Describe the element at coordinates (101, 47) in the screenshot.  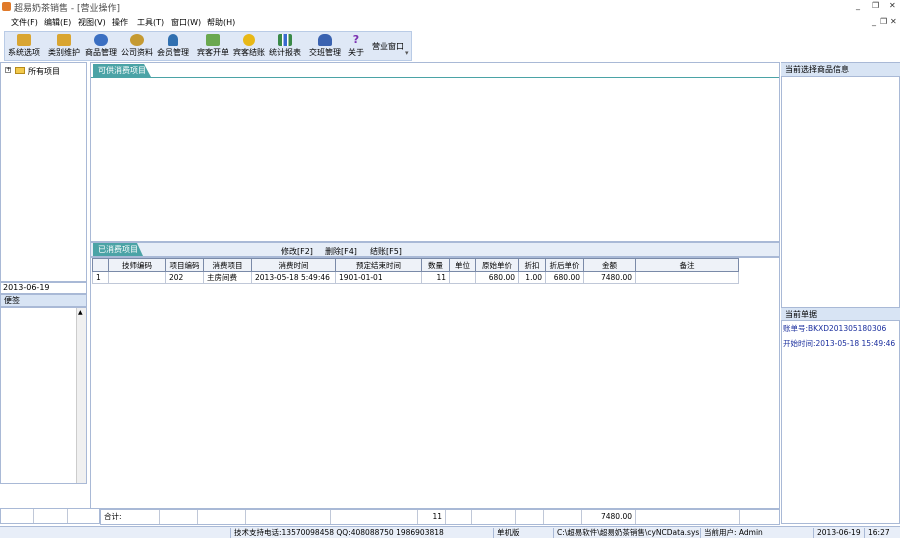
I see `product-management-button: 商品管理` at that location.